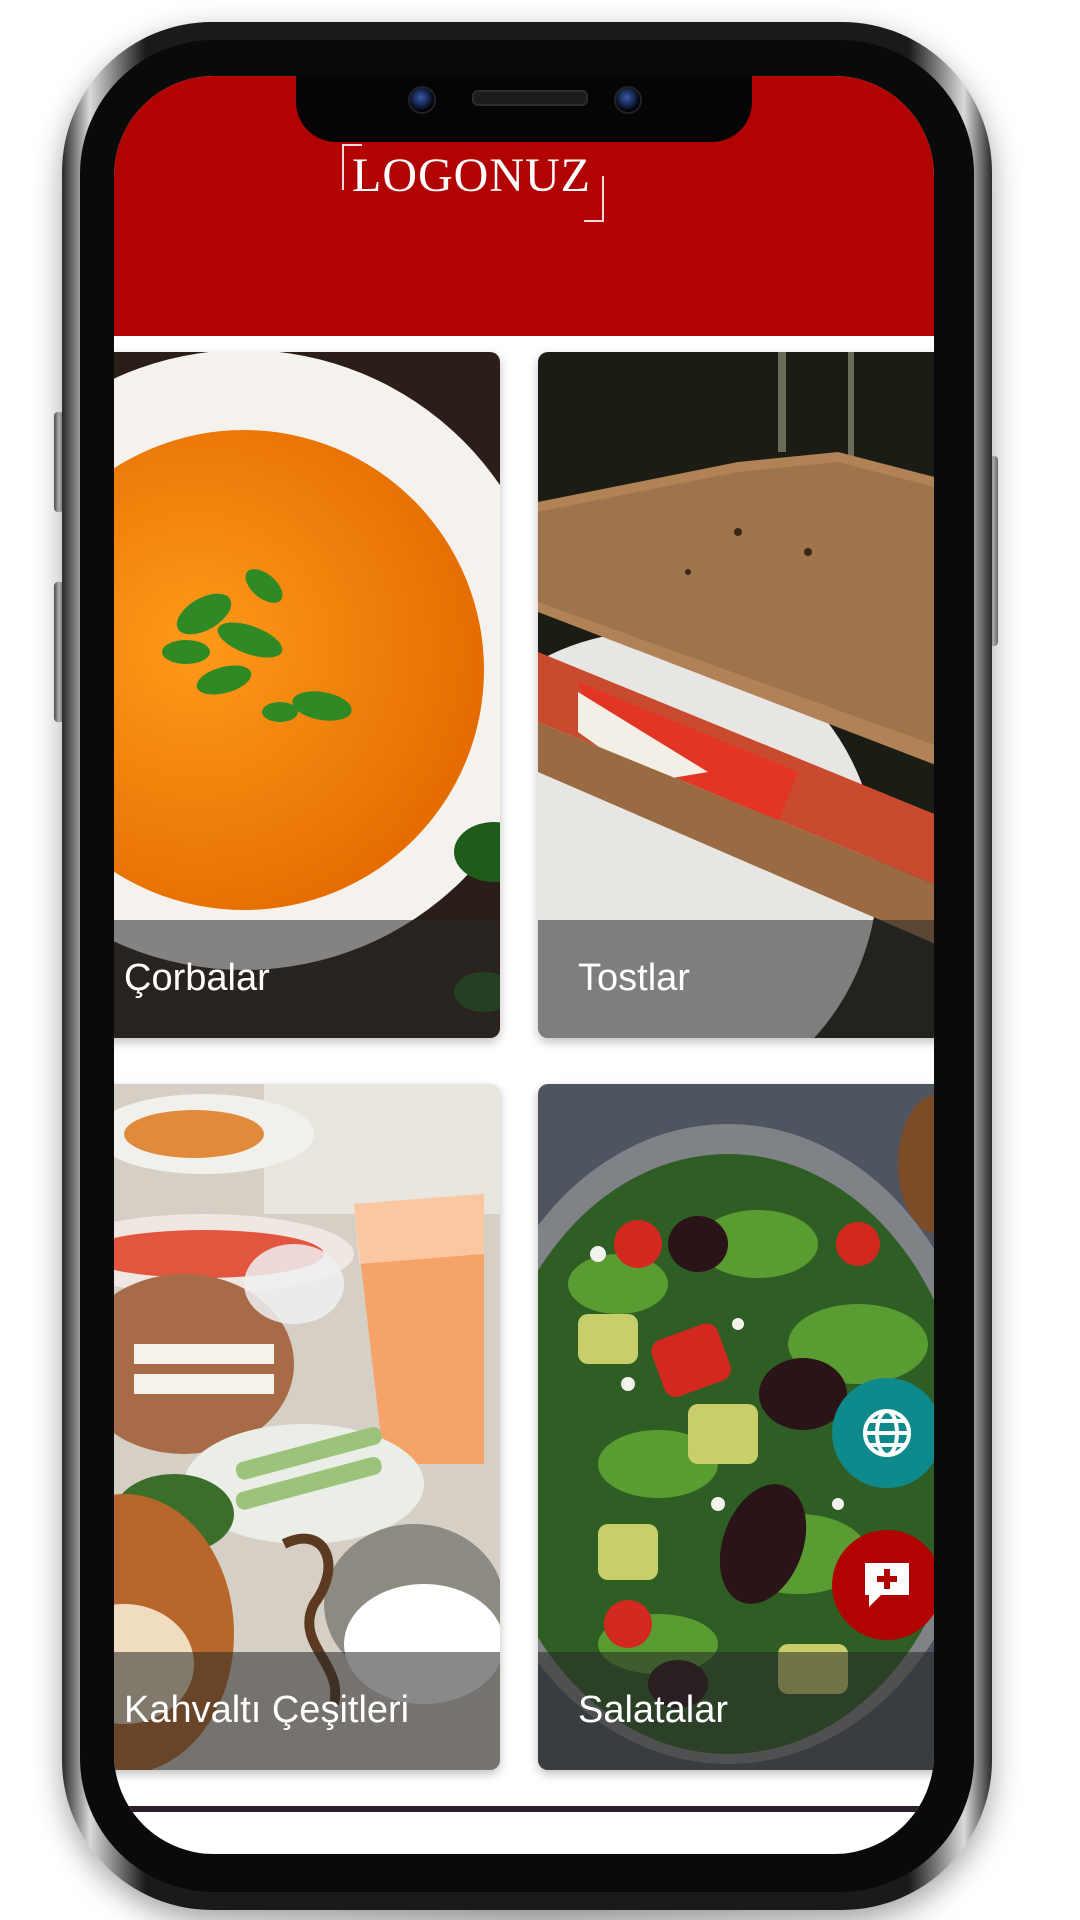 Image resolution: width=1080 pixels, height=1920 pixels. Describe the element at coordinates (524, 1809) in the screenshot. I see `bottom-divider` at that location.